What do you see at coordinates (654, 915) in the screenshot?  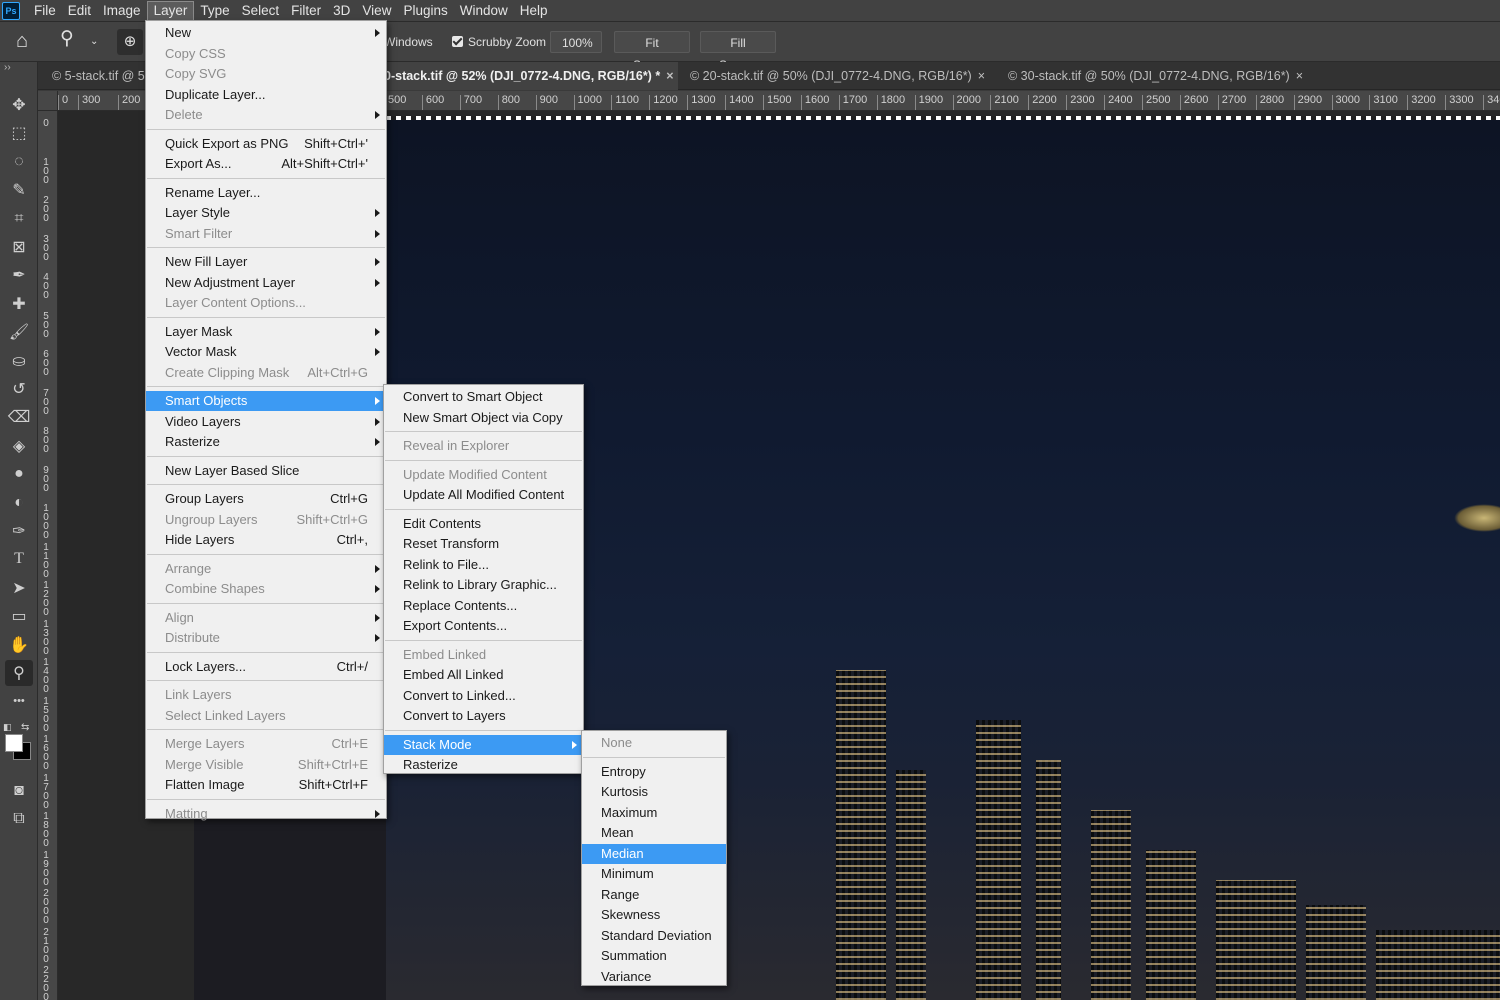 I see `menu-item-skewness: Skewness` at bounding box center [654, 915].